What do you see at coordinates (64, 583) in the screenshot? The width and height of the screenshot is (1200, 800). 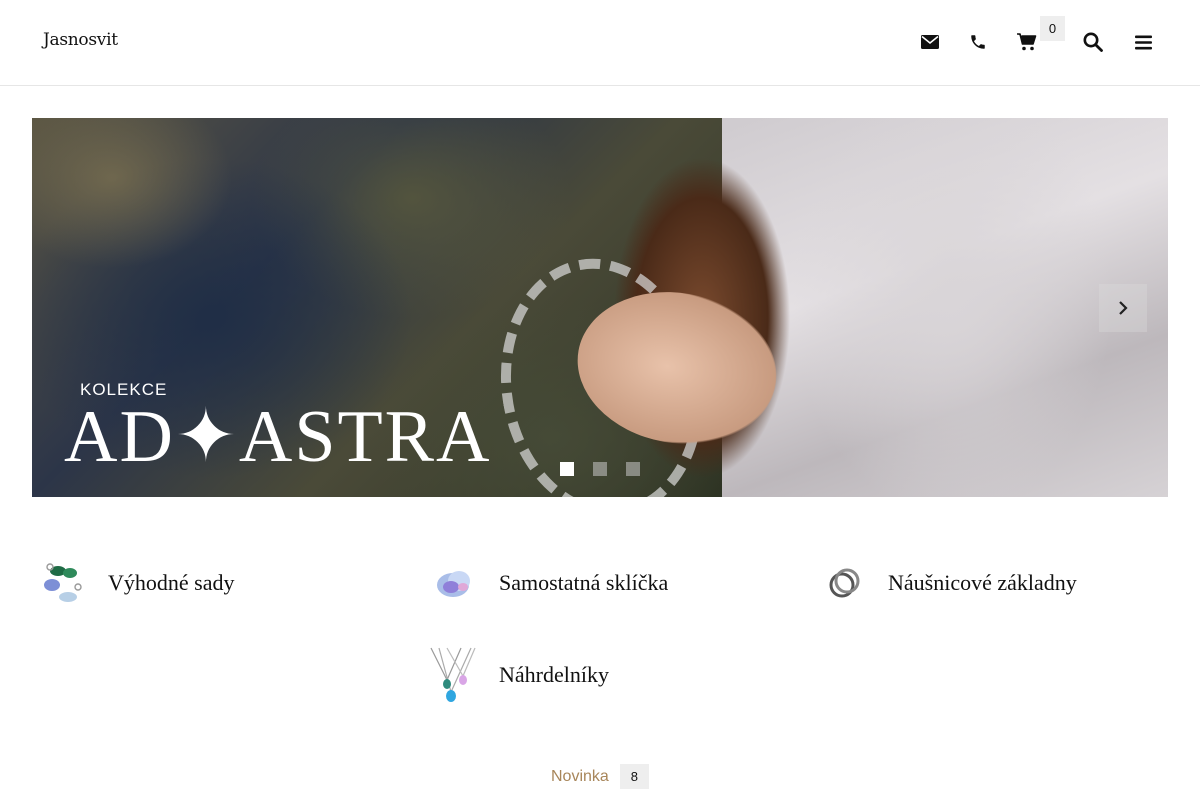 I see `jewelry-set-icon` at bounding box center [64, 583].